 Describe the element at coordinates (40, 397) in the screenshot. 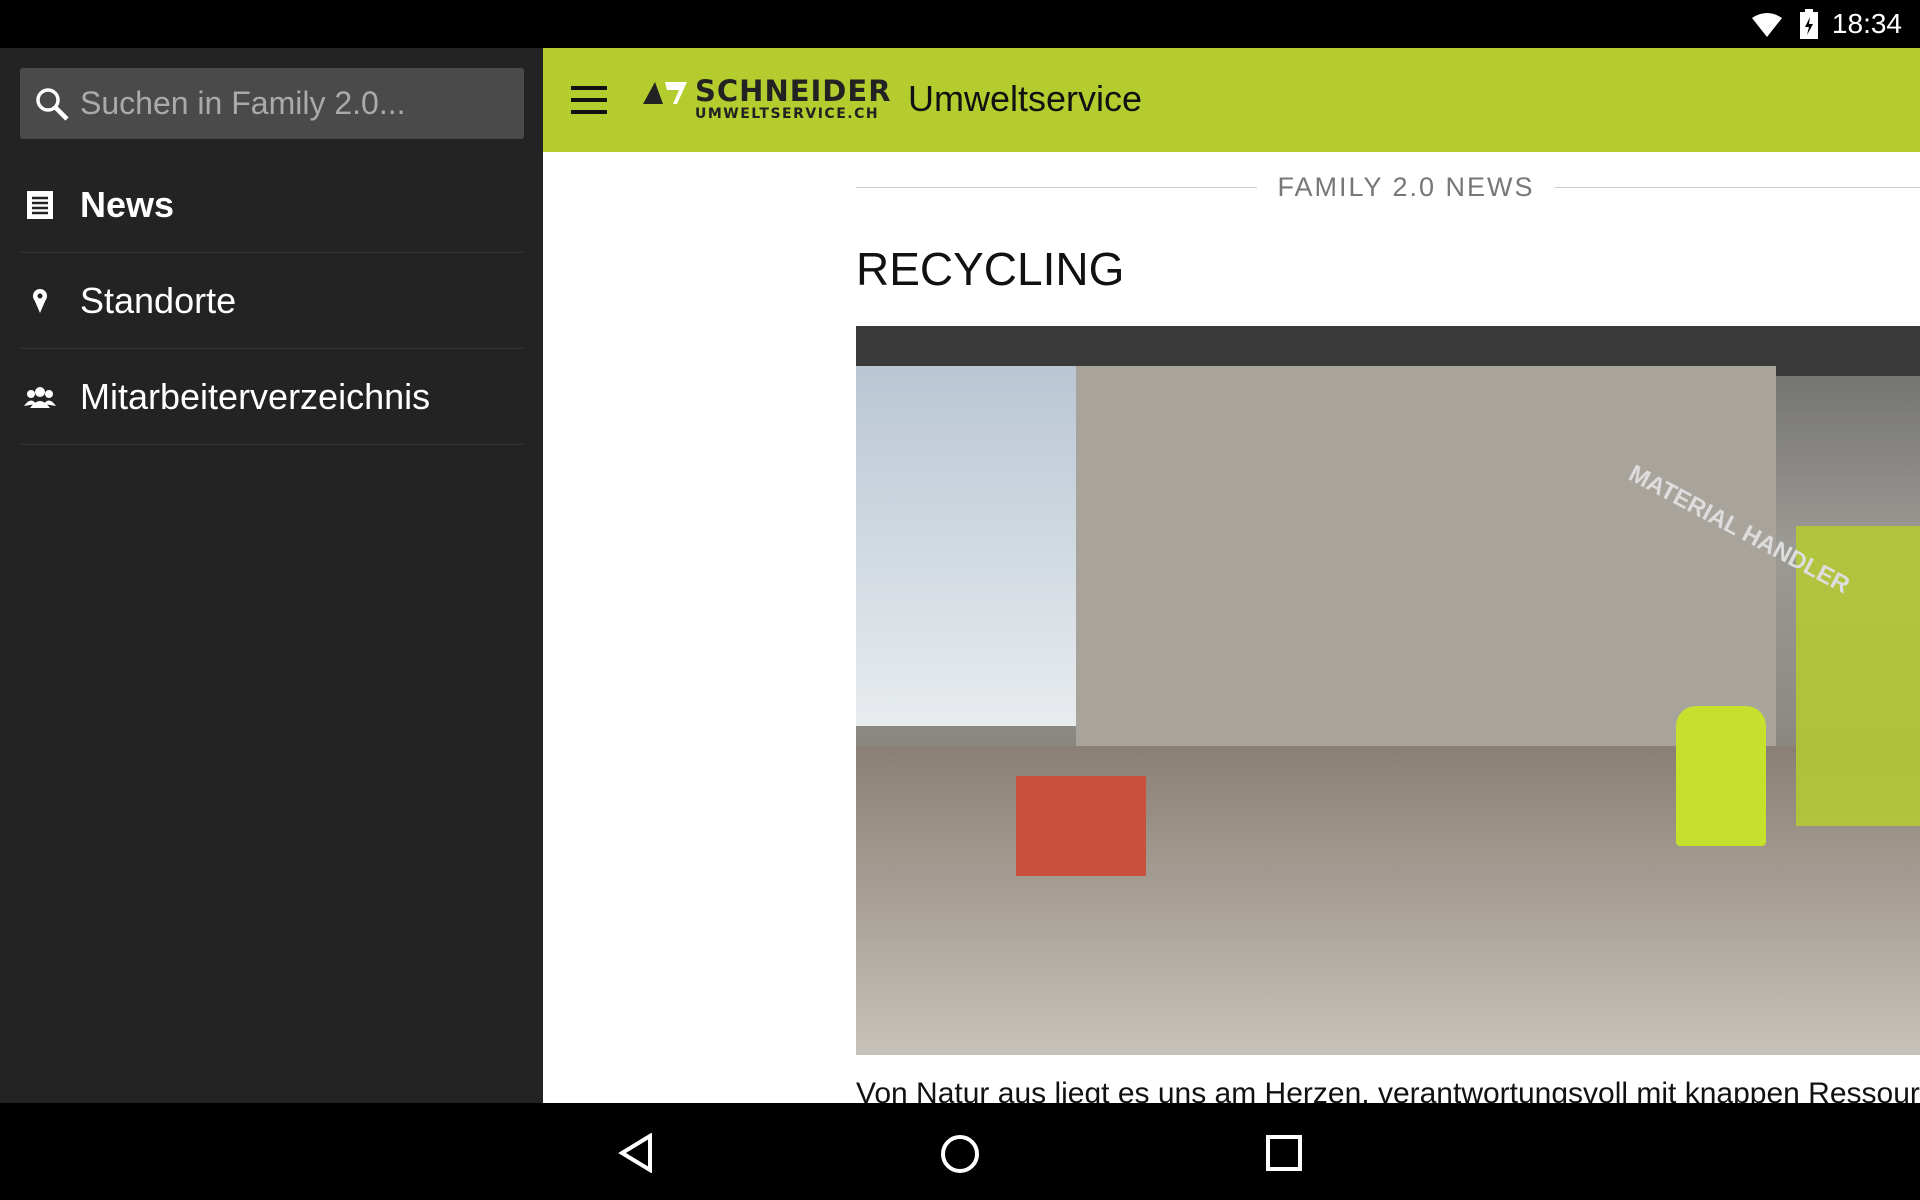

I see `people-icon` at that location.